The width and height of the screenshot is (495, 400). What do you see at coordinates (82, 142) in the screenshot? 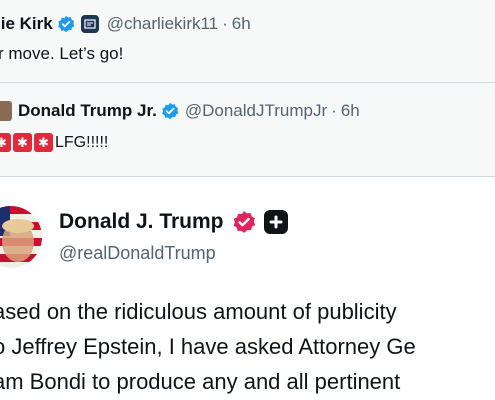
I see `nested-quote-text: LFG!!!!!` at bounding box center [82, 142].